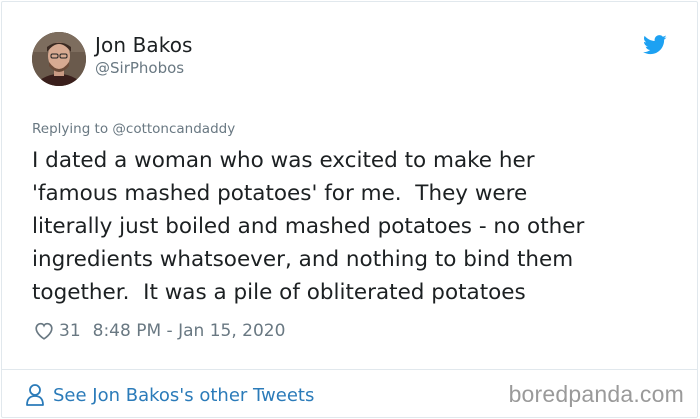 This screenshot has width=700, height=419. Describe the element at coordinates (70, 331) in the screenshot. I see `like-count: 31` at that location.